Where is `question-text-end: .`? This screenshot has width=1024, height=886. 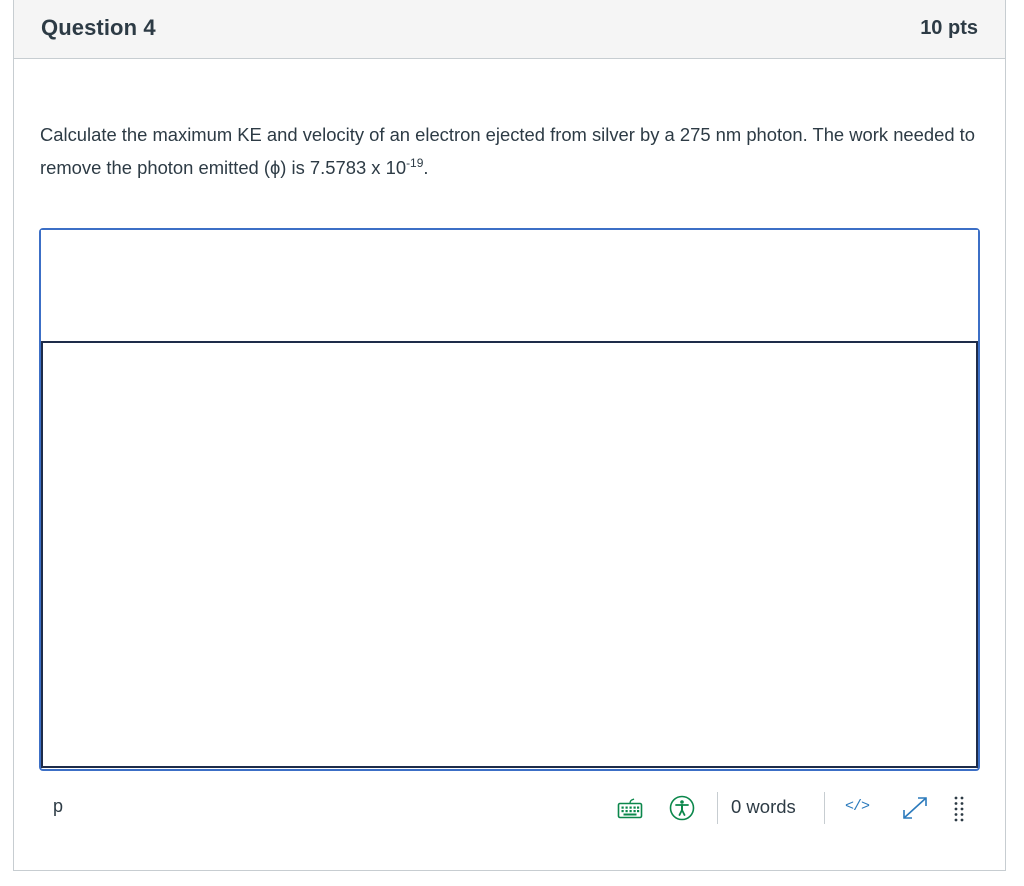
question-text-end: . is located at coordinates (426, 167).